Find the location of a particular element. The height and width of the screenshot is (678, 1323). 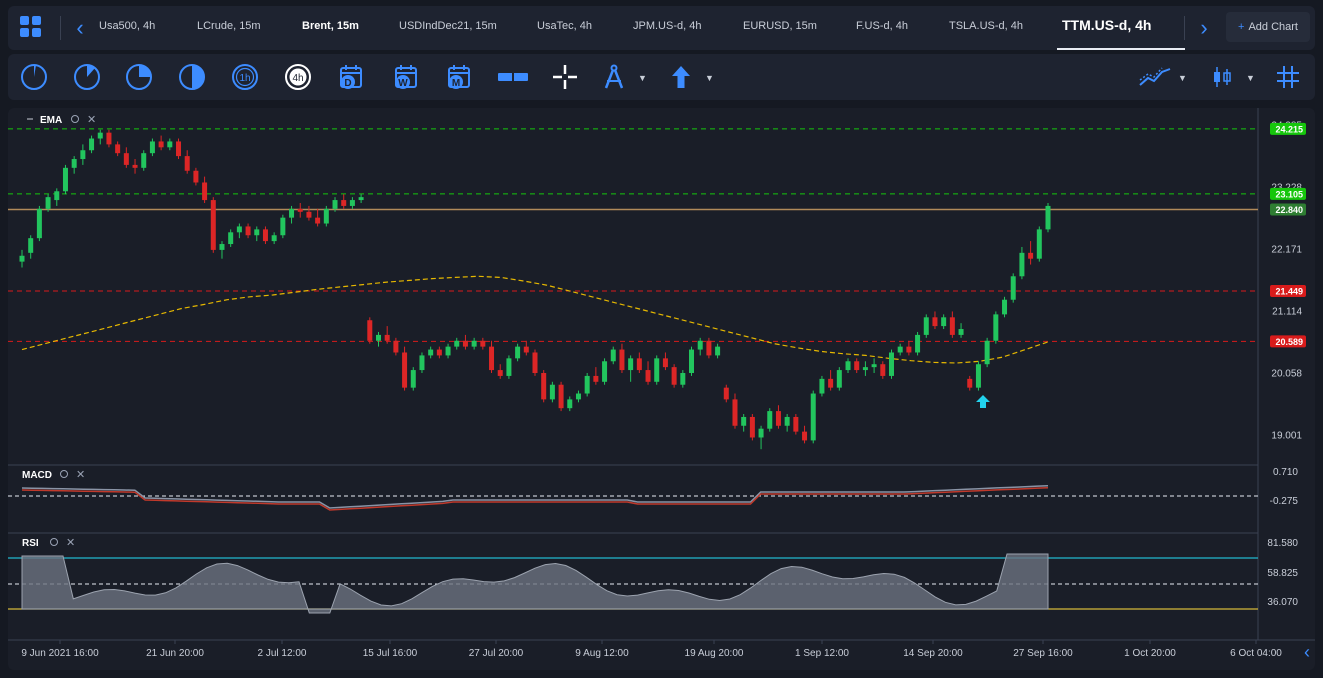

15m-timeframe-icon is located at coordinates (87, 77).